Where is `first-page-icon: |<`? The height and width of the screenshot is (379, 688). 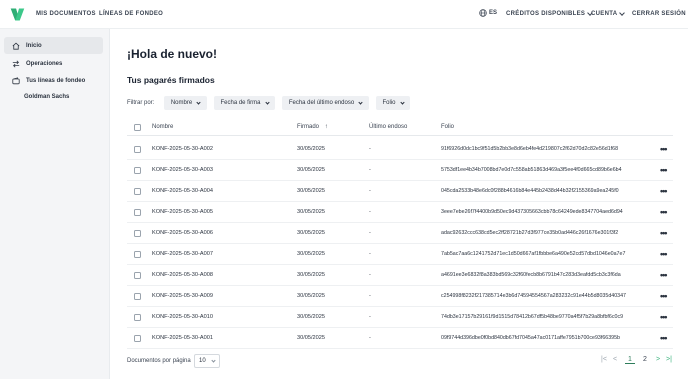
first-page-icon: |< is located at coordinates (604, 359).